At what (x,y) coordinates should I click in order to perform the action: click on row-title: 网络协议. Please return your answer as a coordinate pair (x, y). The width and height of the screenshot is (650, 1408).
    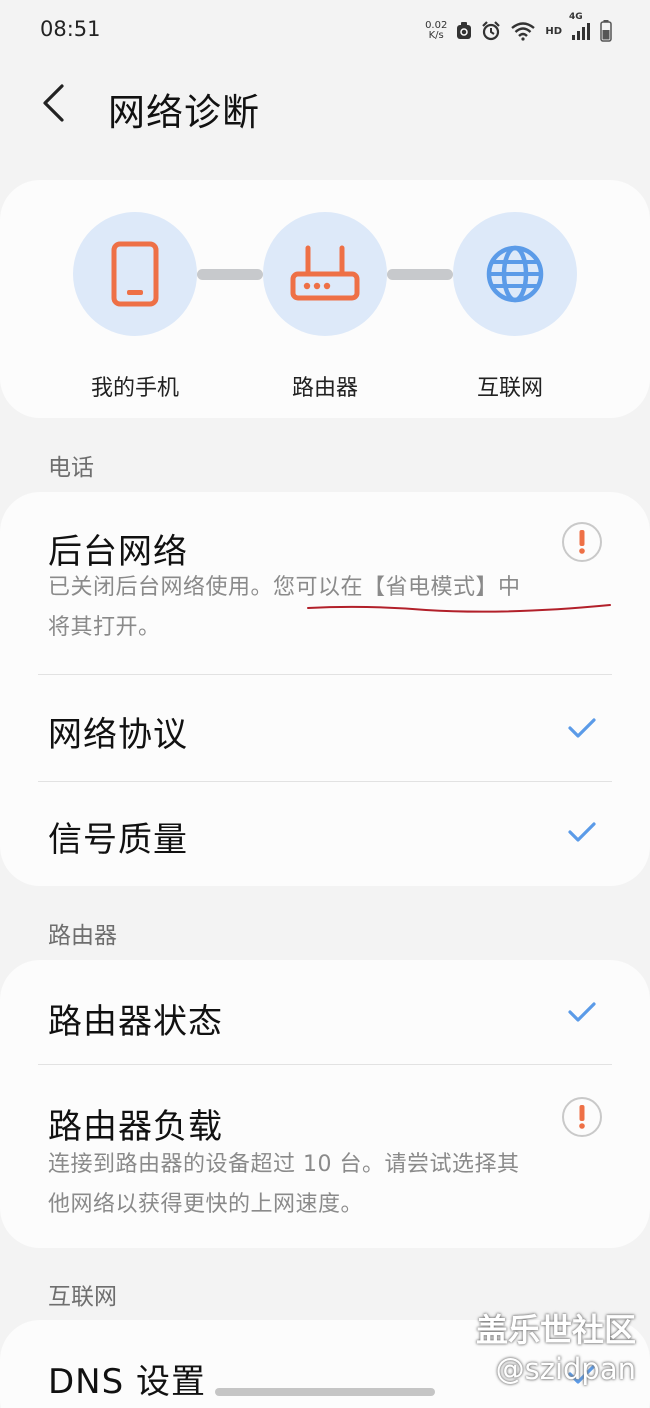
    Looking at the image, I should click on (118, 735).